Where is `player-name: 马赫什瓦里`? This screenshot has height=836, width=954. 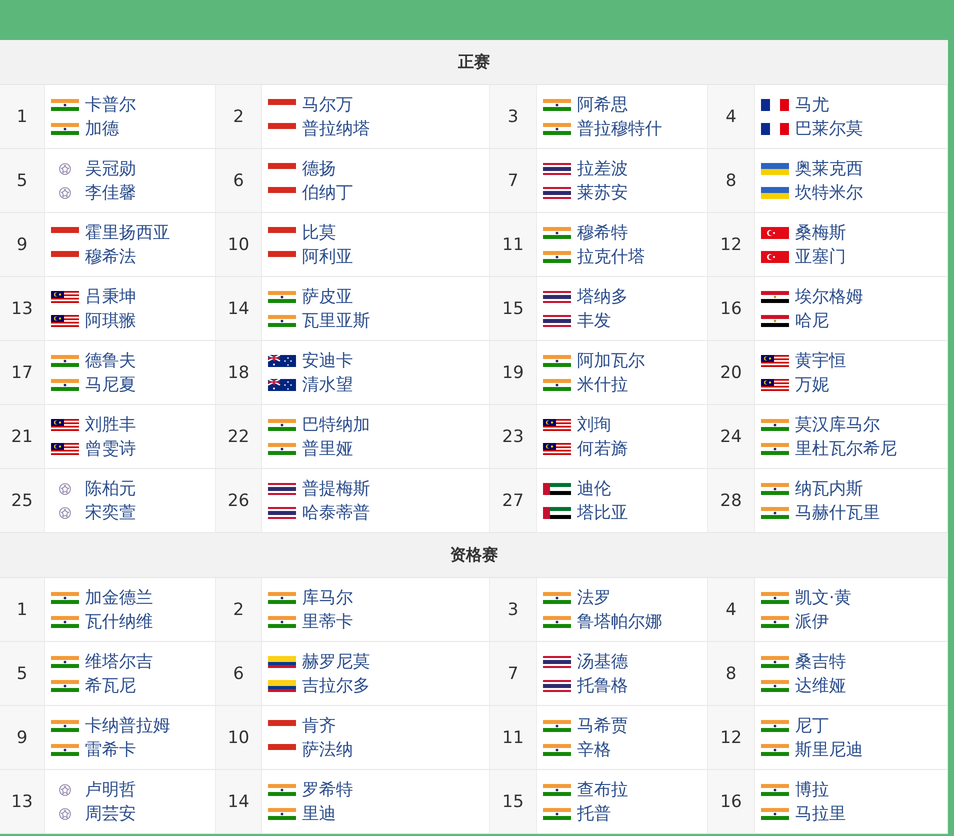 player-name: 马赫什瓦里 is located at coordinates (837, 512).